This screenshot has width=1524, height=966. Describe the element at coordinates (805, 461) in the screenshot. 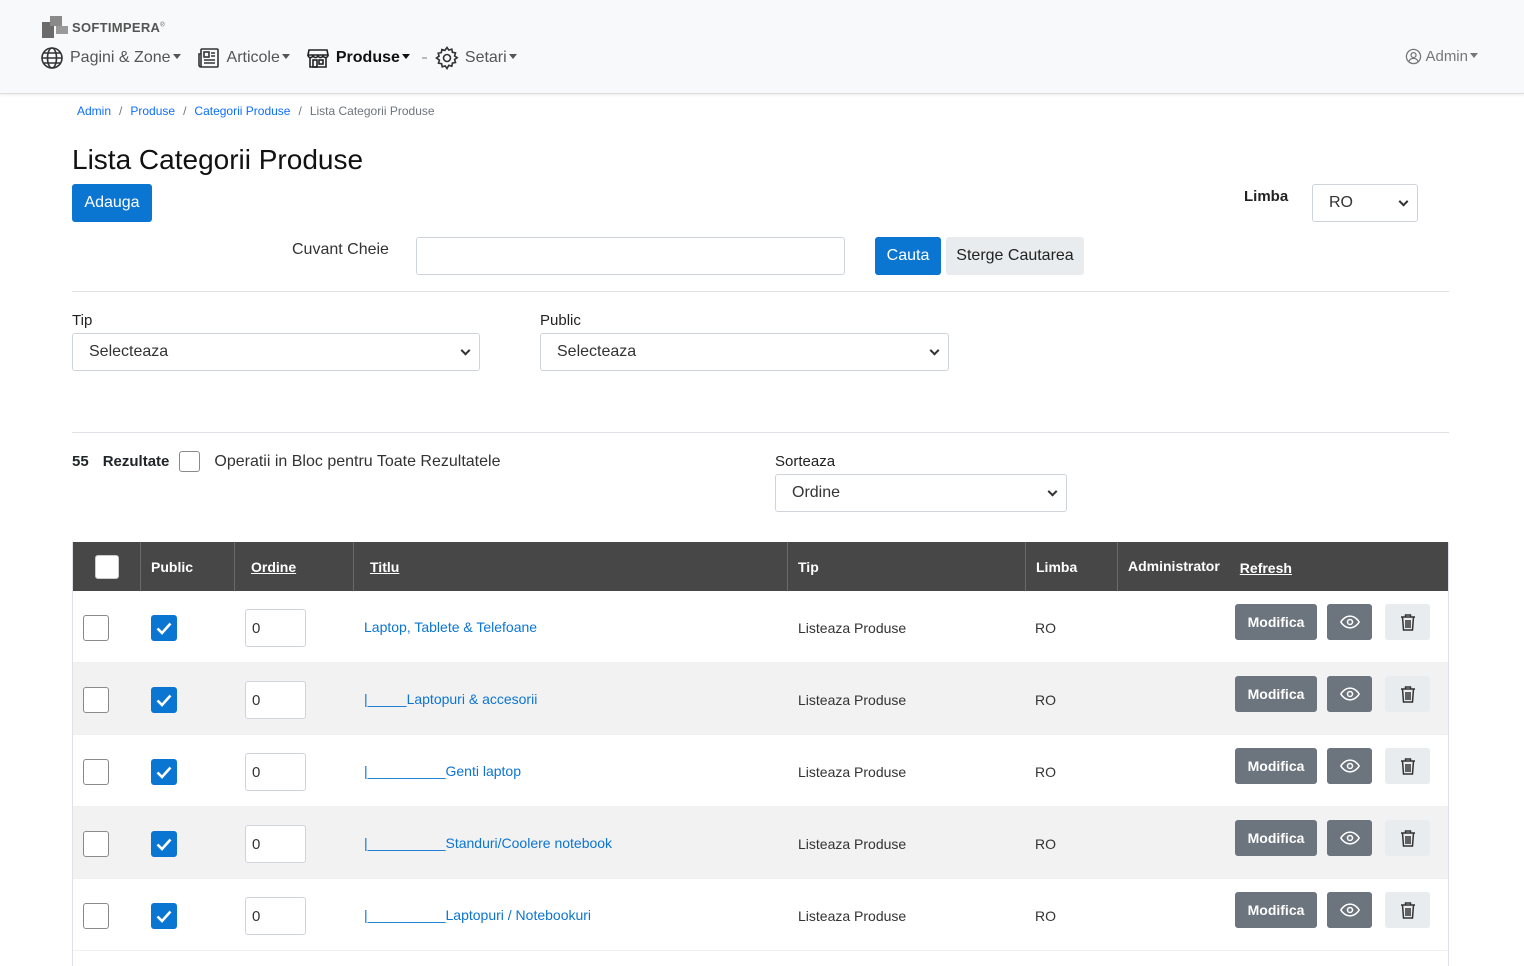

I see `sort-label: Sorteaza` at that location.